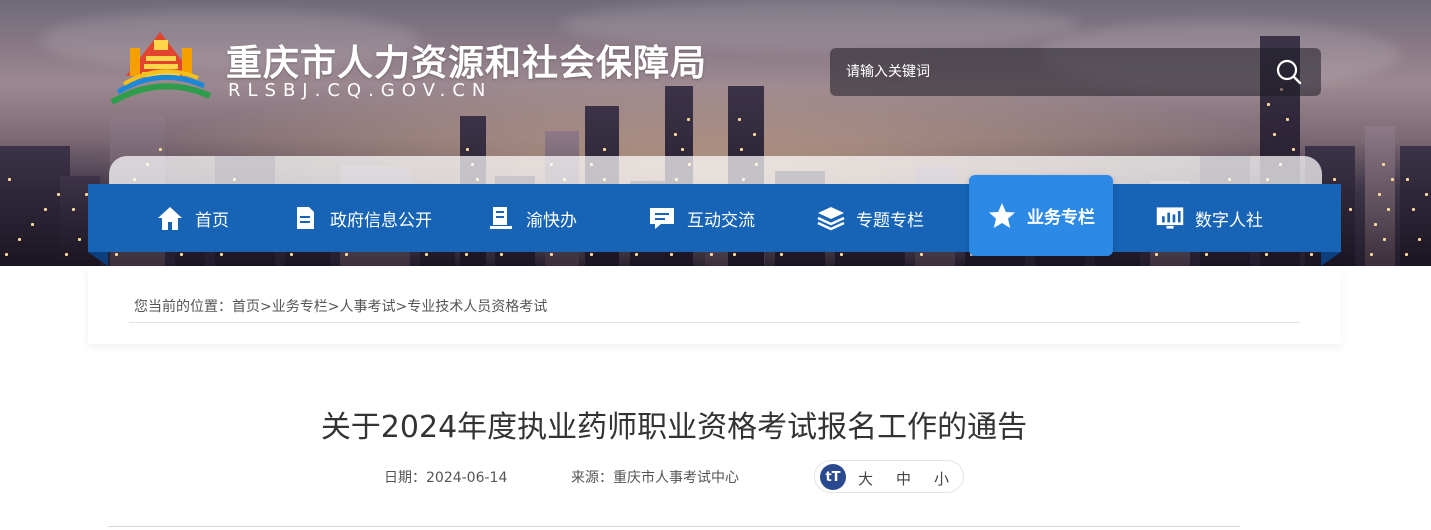 The image size is (1431, 530). I want to click on font-size-small-button: 小, so click(941, 478).